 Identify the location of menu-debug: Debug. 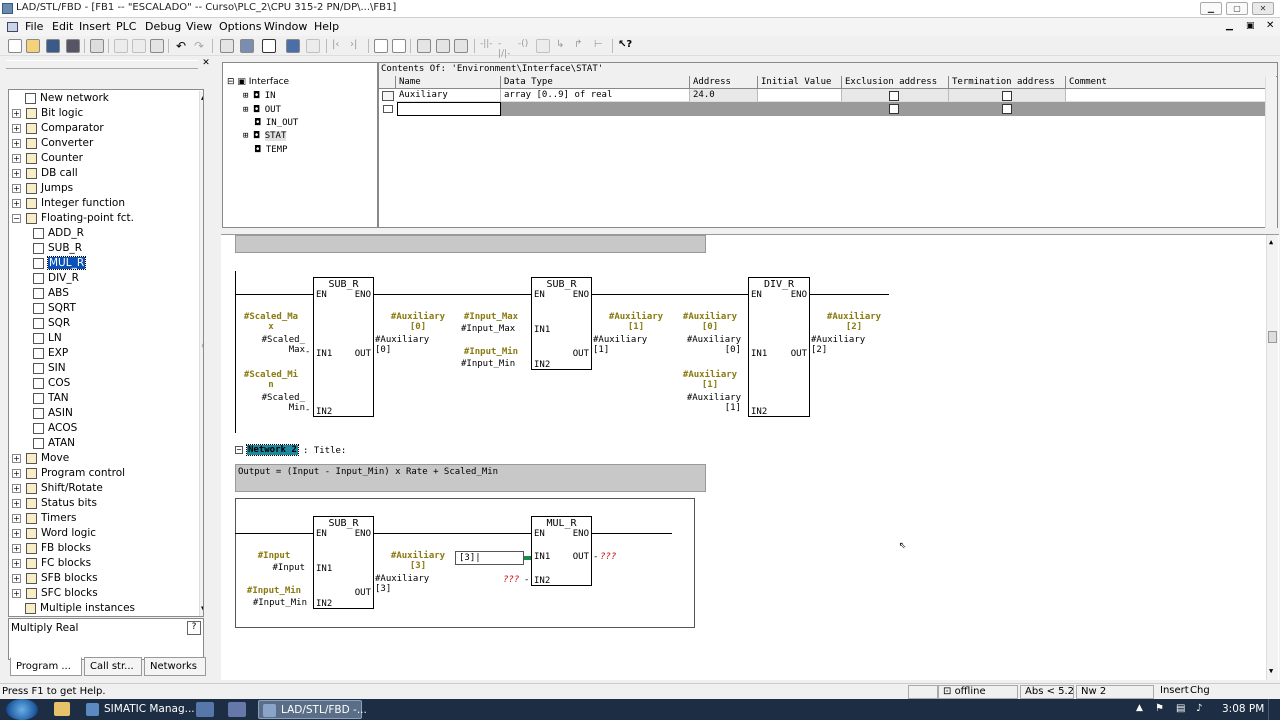
(163, 26).